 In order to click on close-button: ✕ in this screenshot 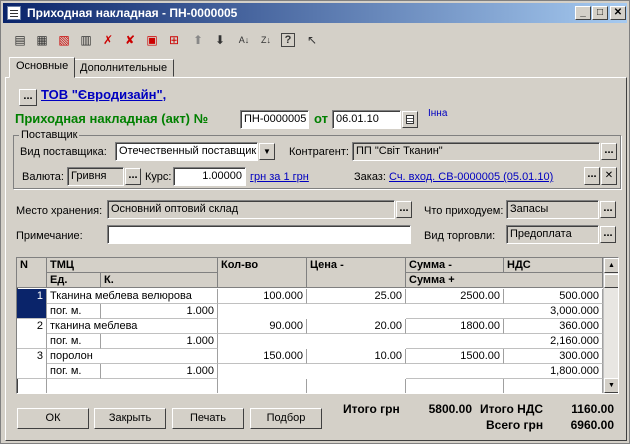, I will do `click(618, 13)`.